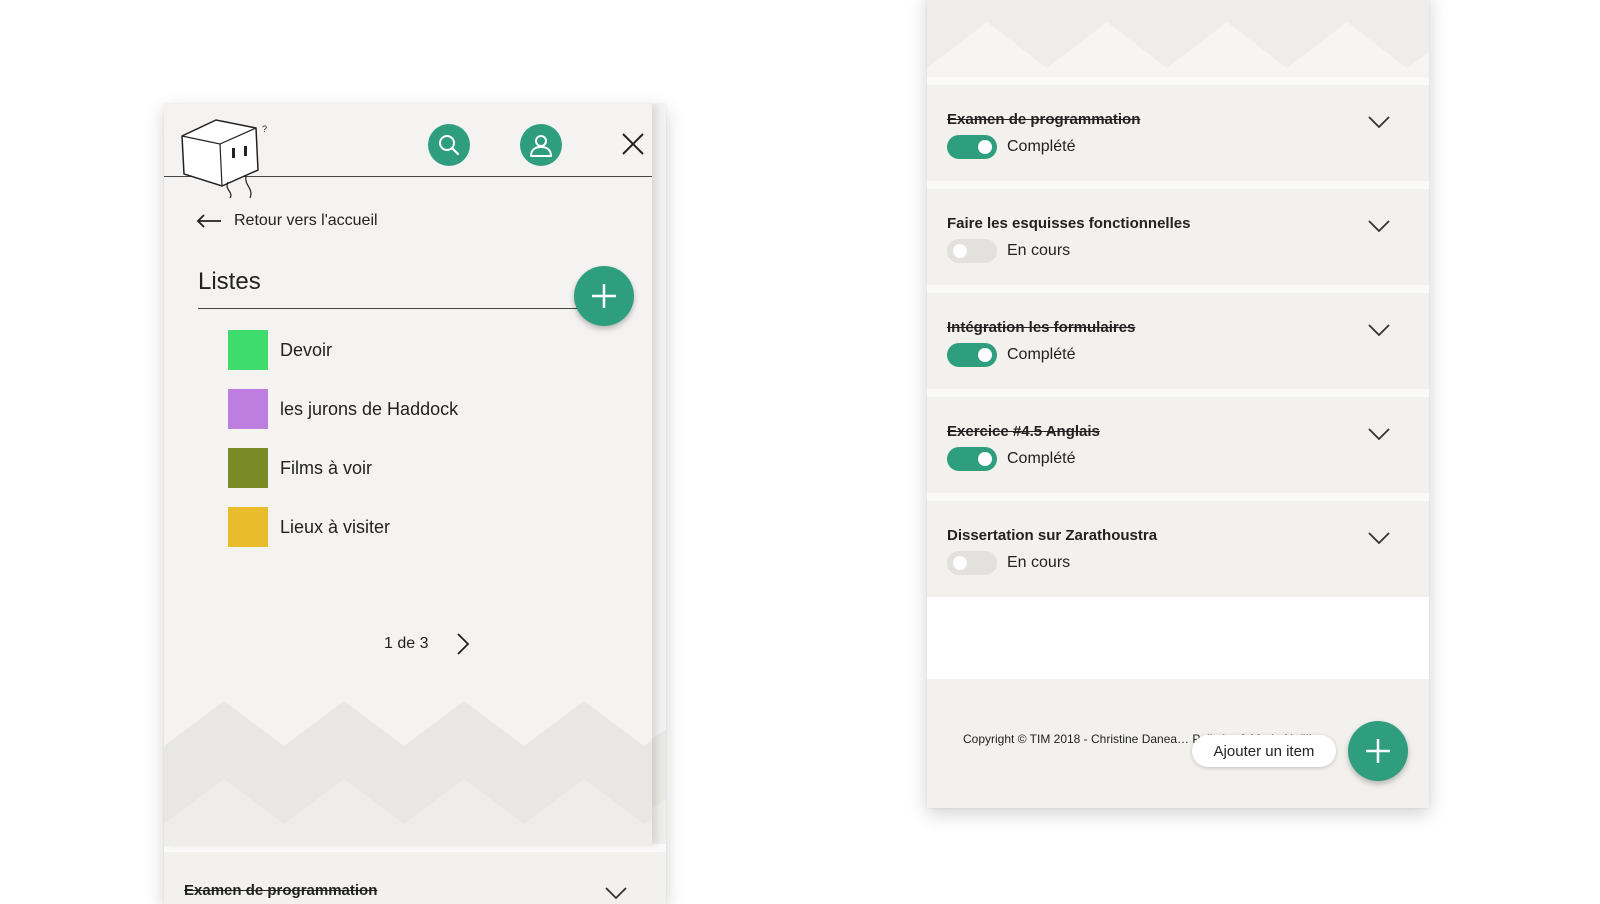 The height and width of the screenshot is (904, 1600). I want to click on add-item-tooltip: Ajouter un item, so click(1264, 751).